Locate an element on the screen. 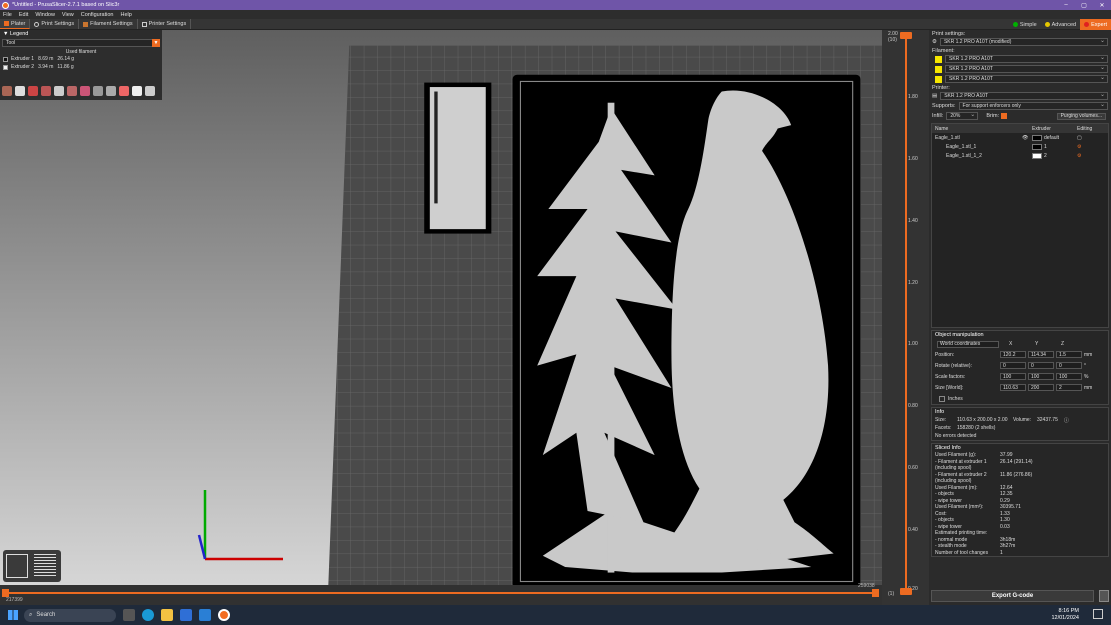 The width and height of the screenshot is (1111, 625). menu-view: View is located at coordinates (68, 15).